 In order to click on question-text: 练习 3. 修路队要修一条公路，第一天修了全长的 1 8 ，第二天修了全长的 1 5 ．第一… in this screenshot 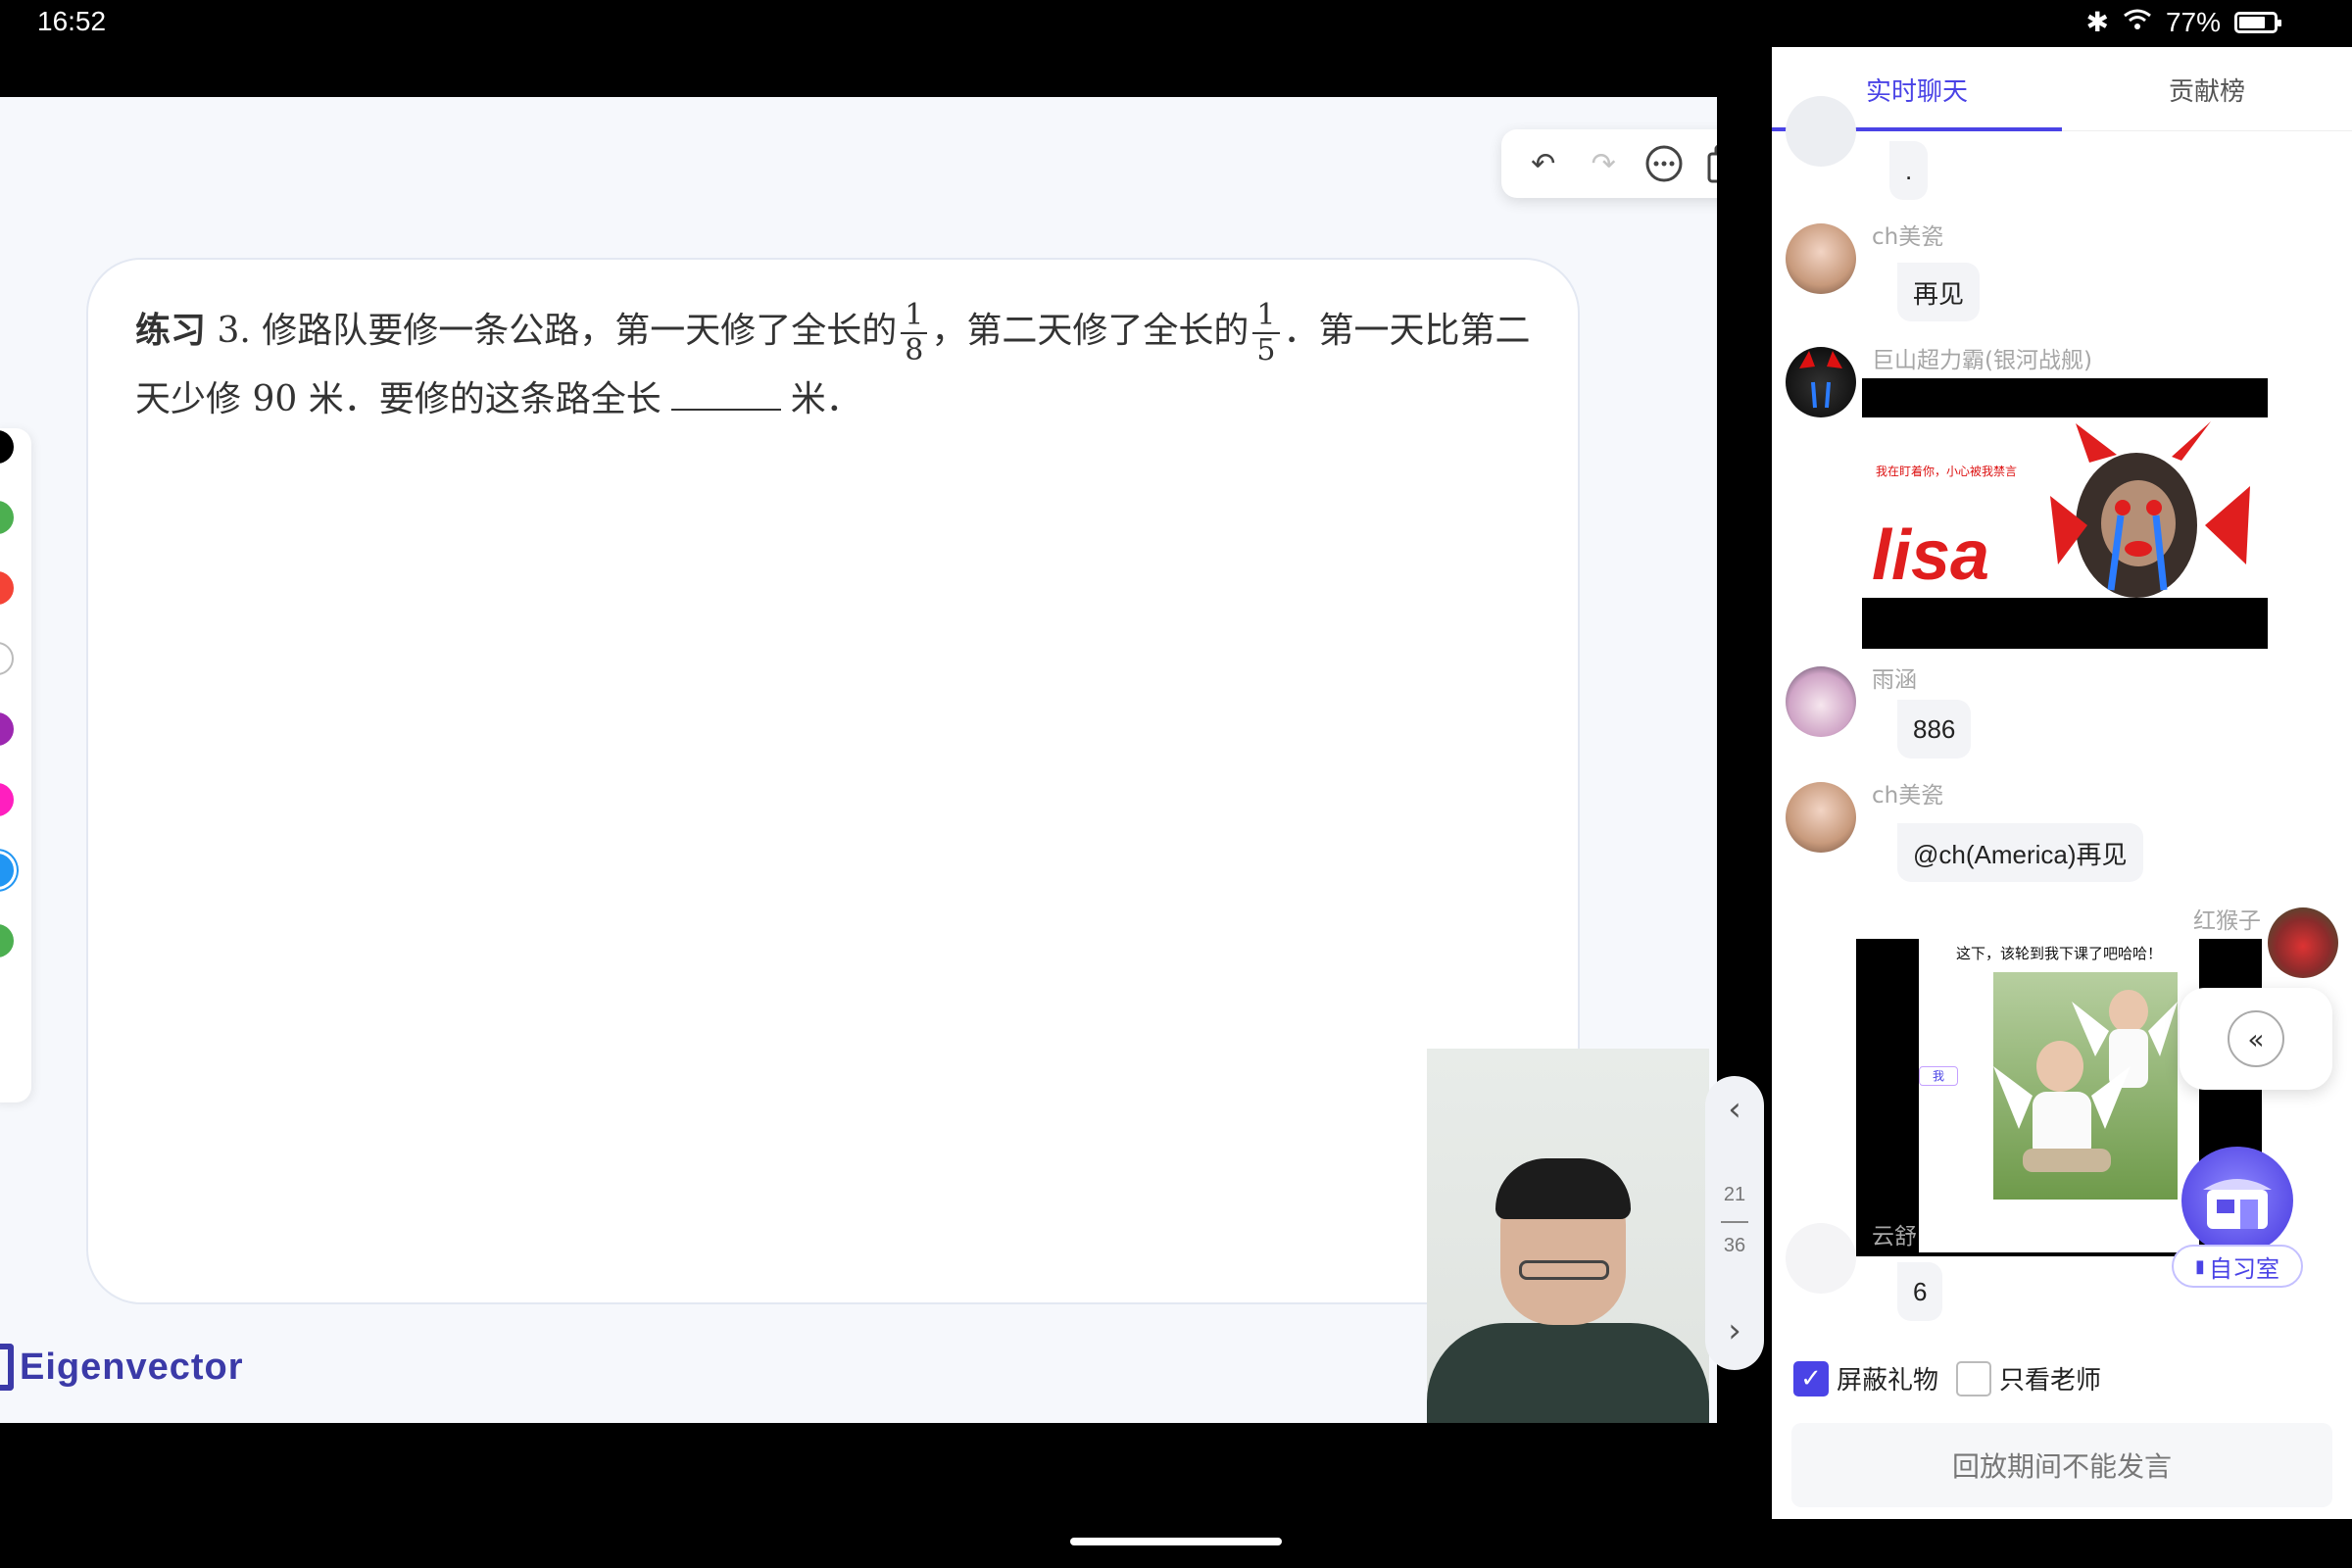, I will do `click(836, 365)`.